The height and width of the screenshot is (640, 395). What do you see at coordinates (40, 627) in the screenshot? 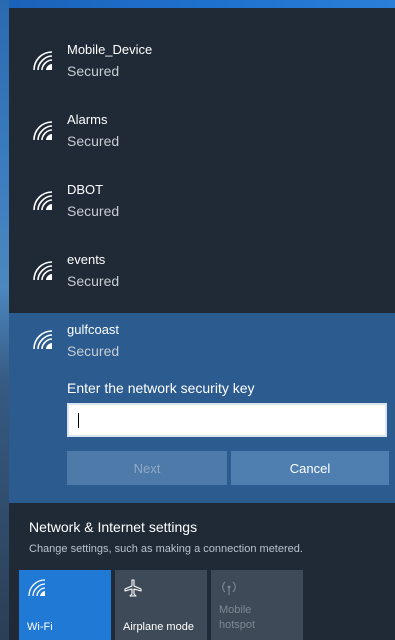
I see `wifi-tile-label: Wi-Fi` at bounding box center [40, 627].